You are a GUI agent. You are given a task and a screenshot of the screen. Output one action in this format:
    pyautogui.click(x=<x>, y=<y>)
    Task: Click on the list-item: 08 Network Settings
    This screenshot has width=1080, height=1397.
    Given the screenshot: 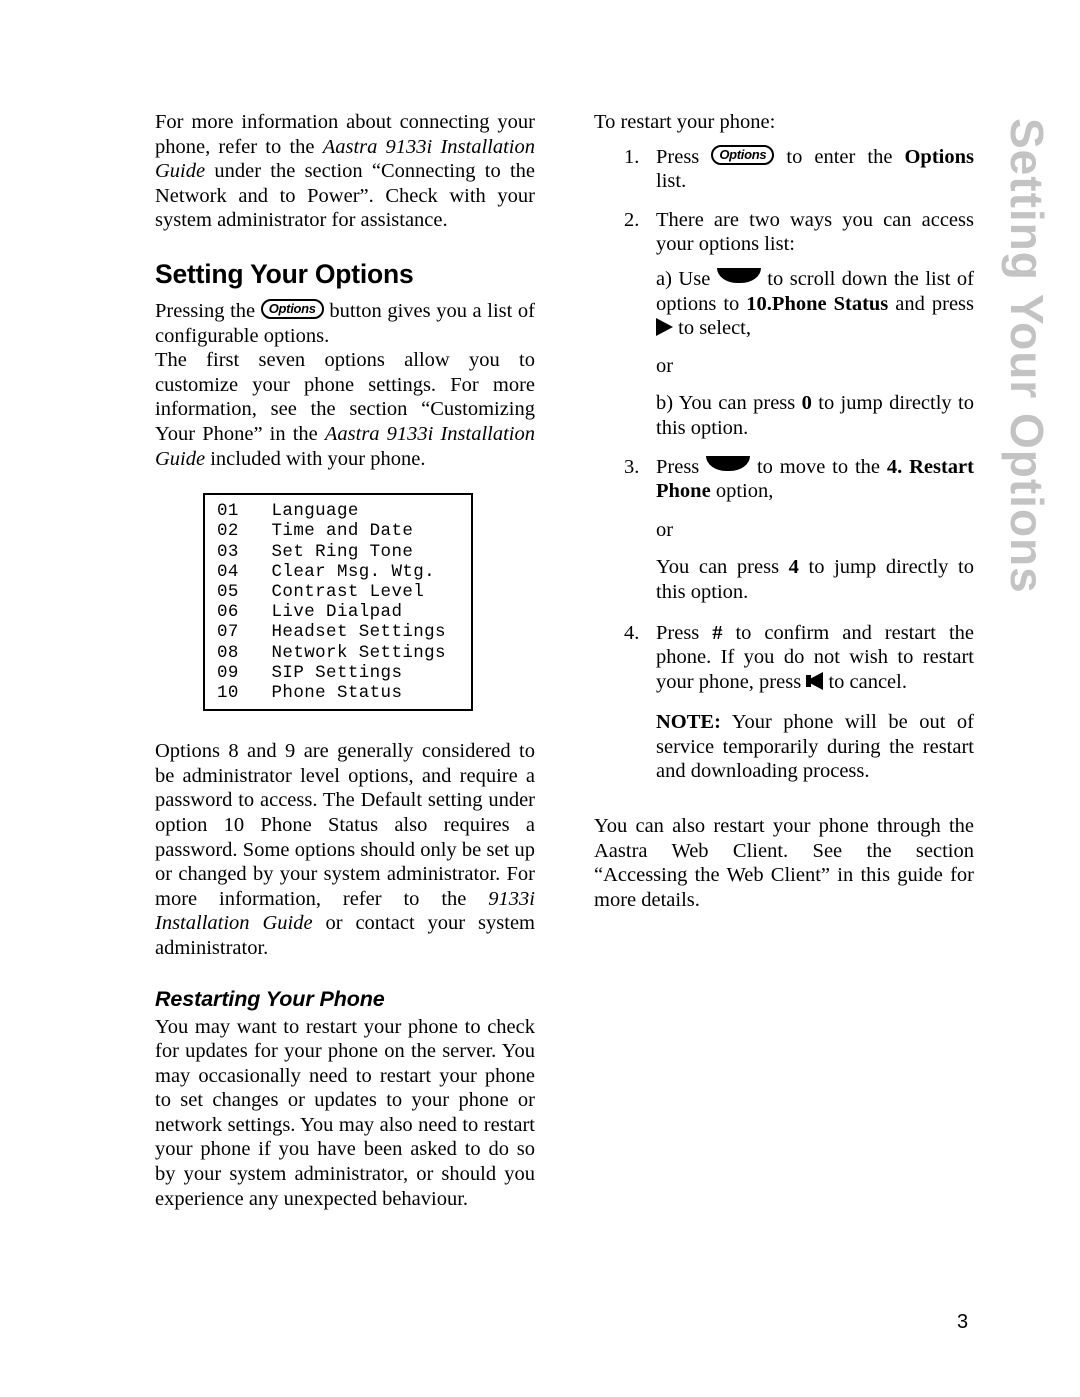 What is the action you would take?
    pyautogui.click(x=338, y=653)
    